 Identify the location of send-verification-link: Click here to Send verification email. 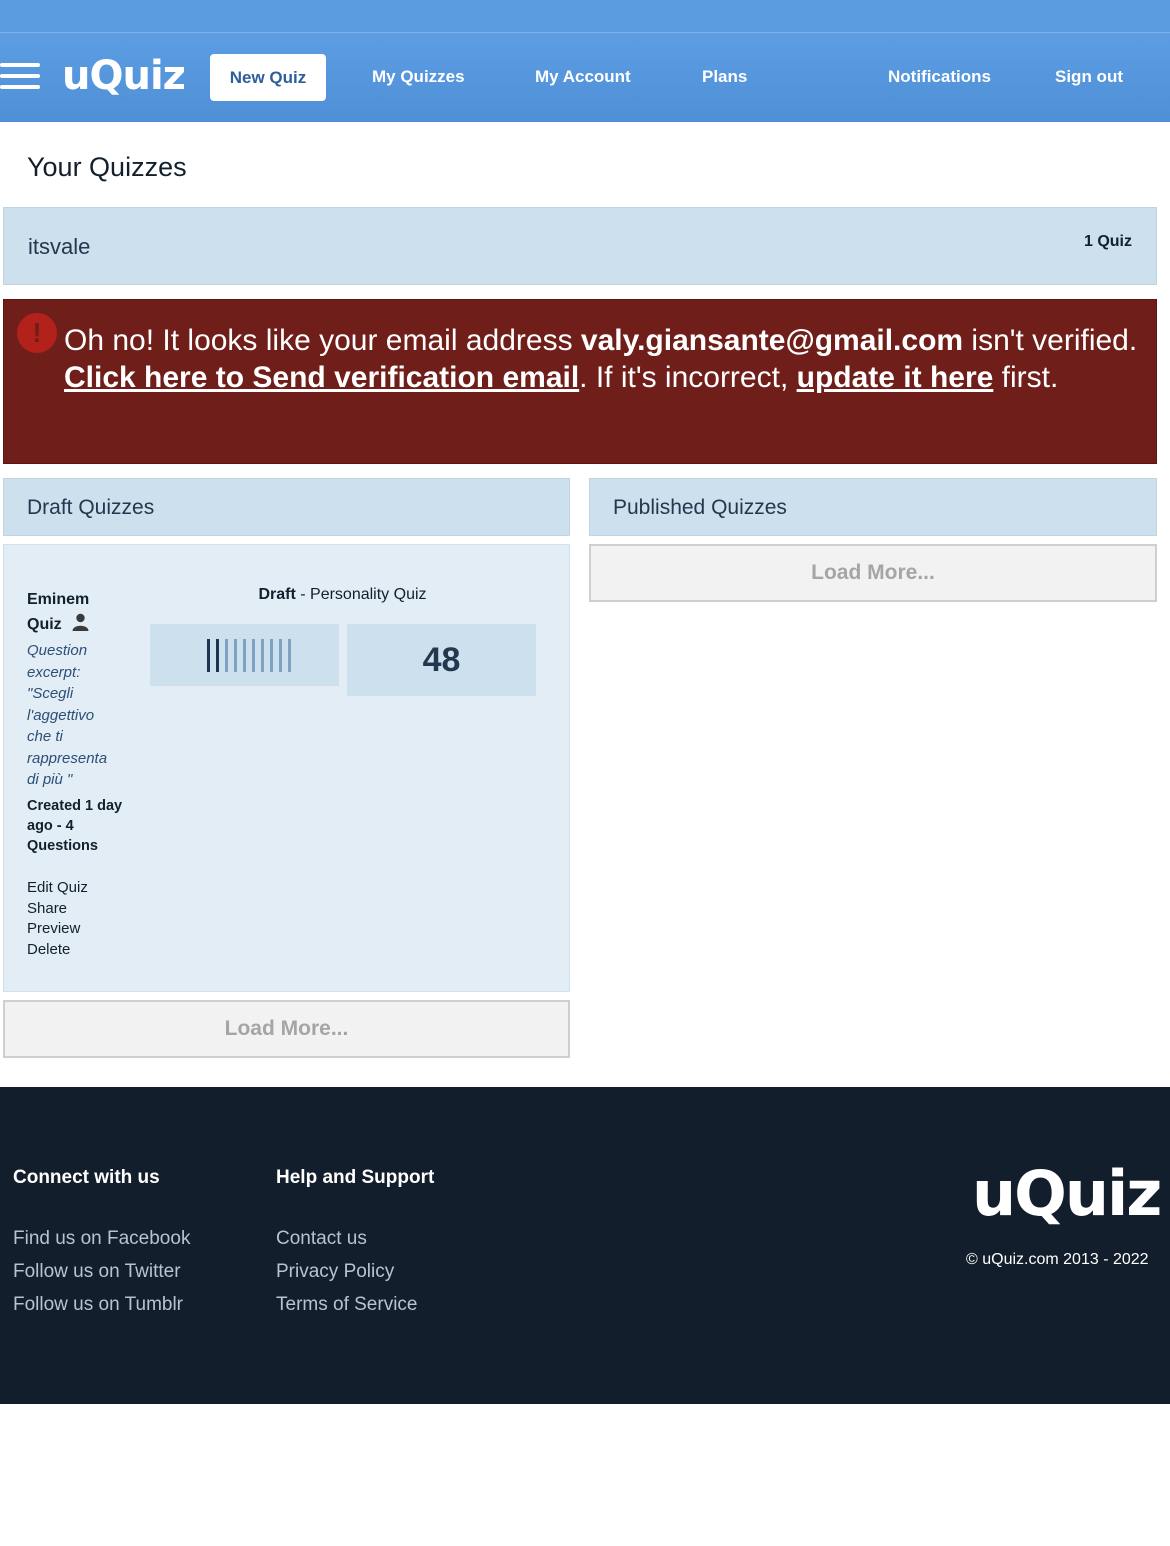
(321, 377).